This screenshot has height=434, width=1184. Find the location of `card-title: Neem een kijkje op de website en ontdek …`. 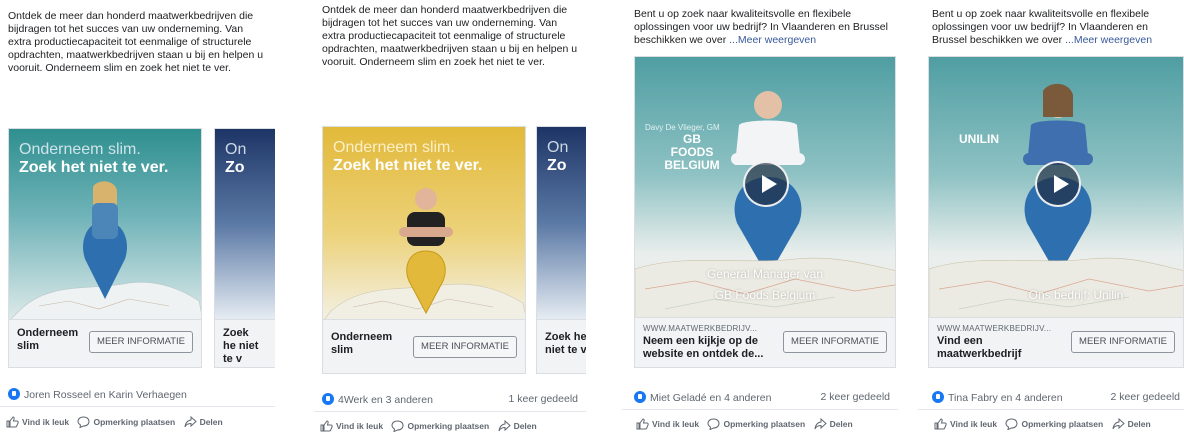

card-title: Neem een kijkje op de website en ontdek … is located at coordinates (703, 347).